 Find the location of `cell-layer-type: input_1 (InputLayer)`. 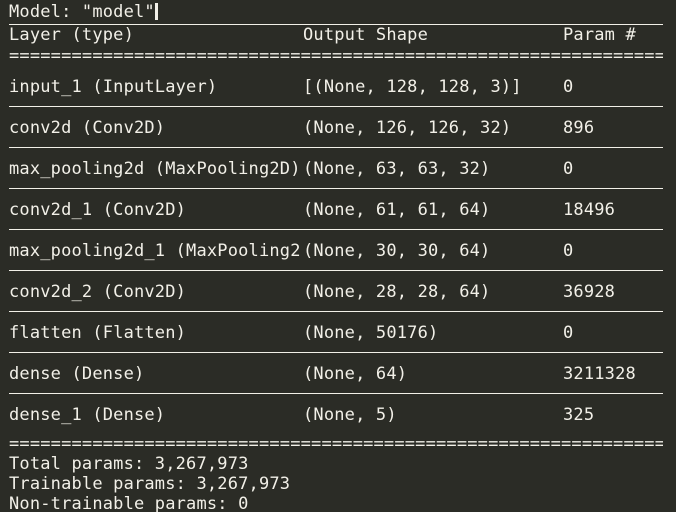

cell-layer-type: input_1 (InputLayer) is located at coordinates (113, 87).